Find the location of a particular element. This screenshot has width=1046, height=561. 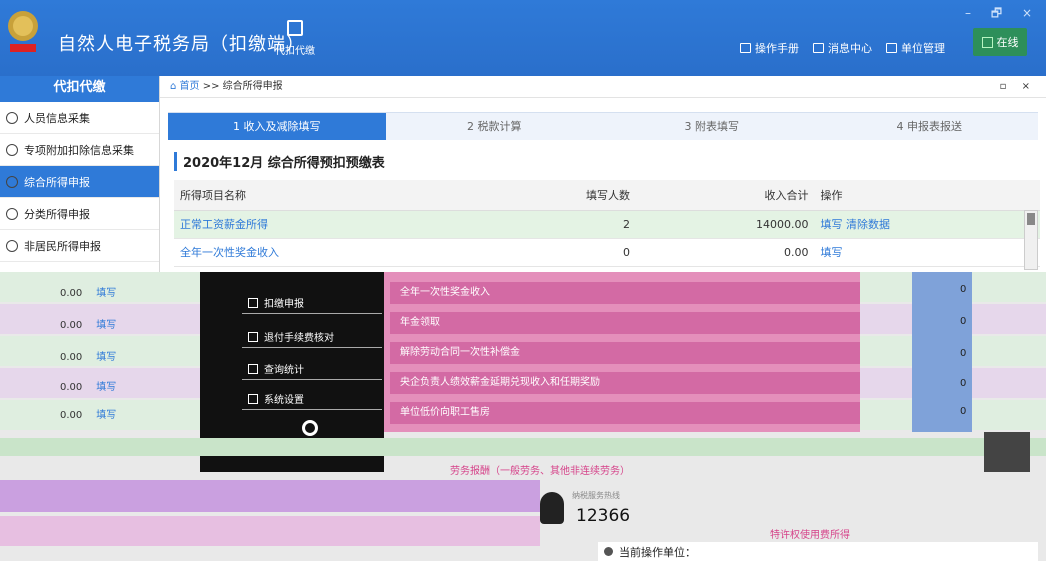

scroll-thumb is located at coordinates (1031, 219).